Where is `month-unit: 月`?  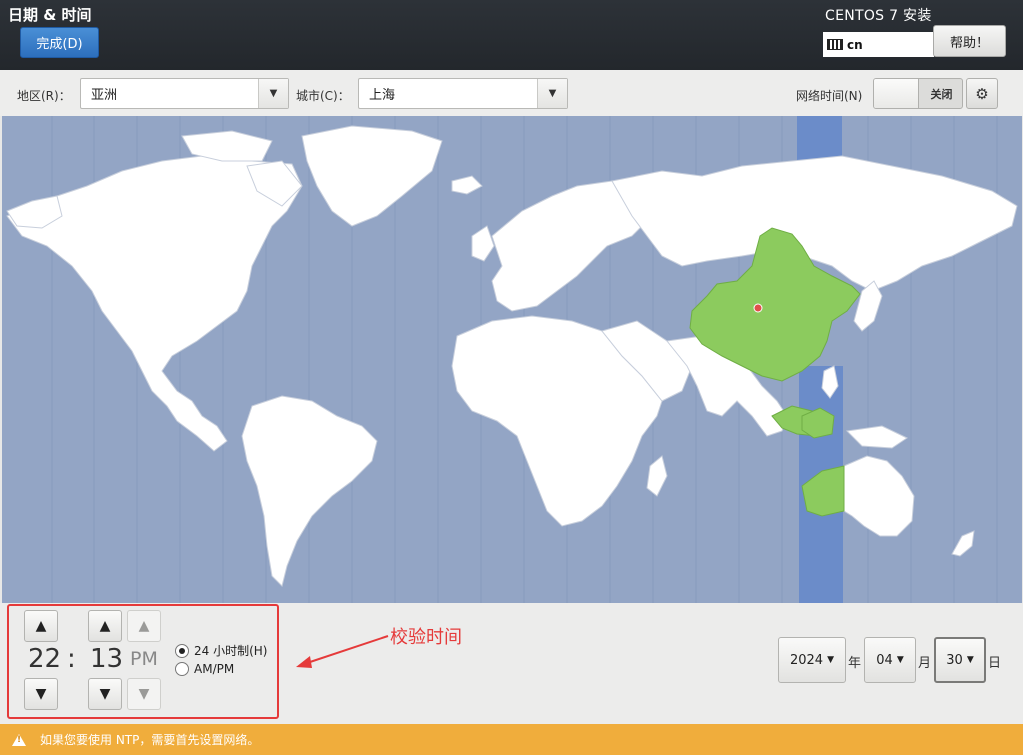 month-unit: 月 is located at coordinates (925, 663).